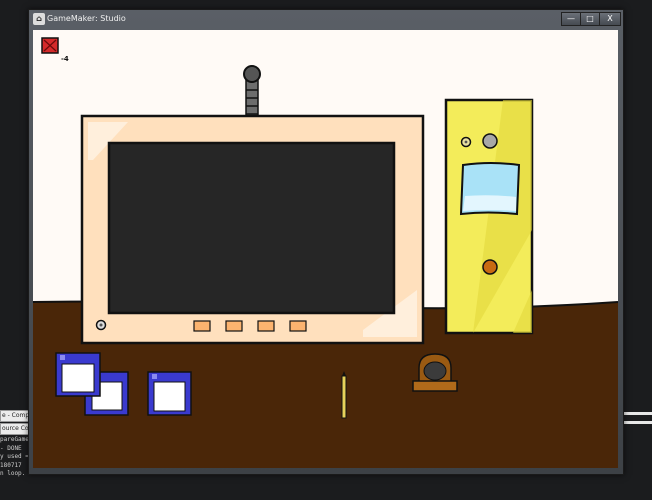 This screenshot has width=652, height=500. I want to click on item-counter: -4, so click(65, 59).